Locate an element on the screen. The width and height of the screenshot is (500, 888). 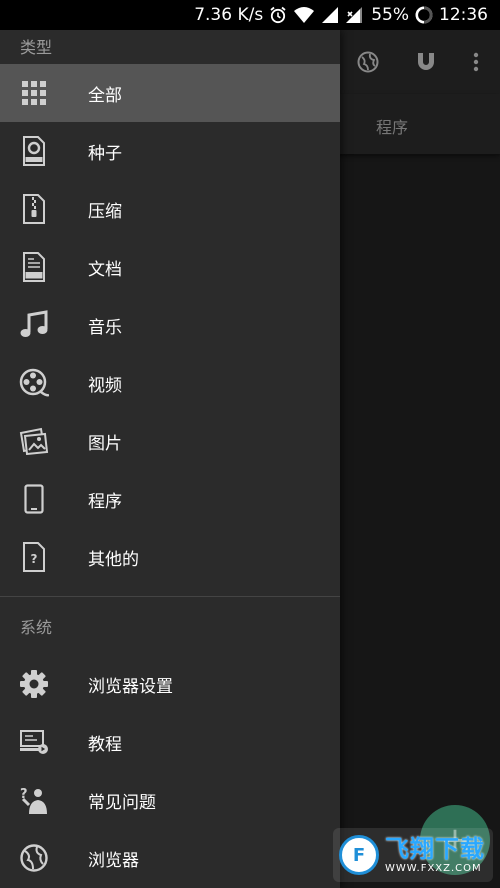
alarm-icon is located at coordinates (278, 15).